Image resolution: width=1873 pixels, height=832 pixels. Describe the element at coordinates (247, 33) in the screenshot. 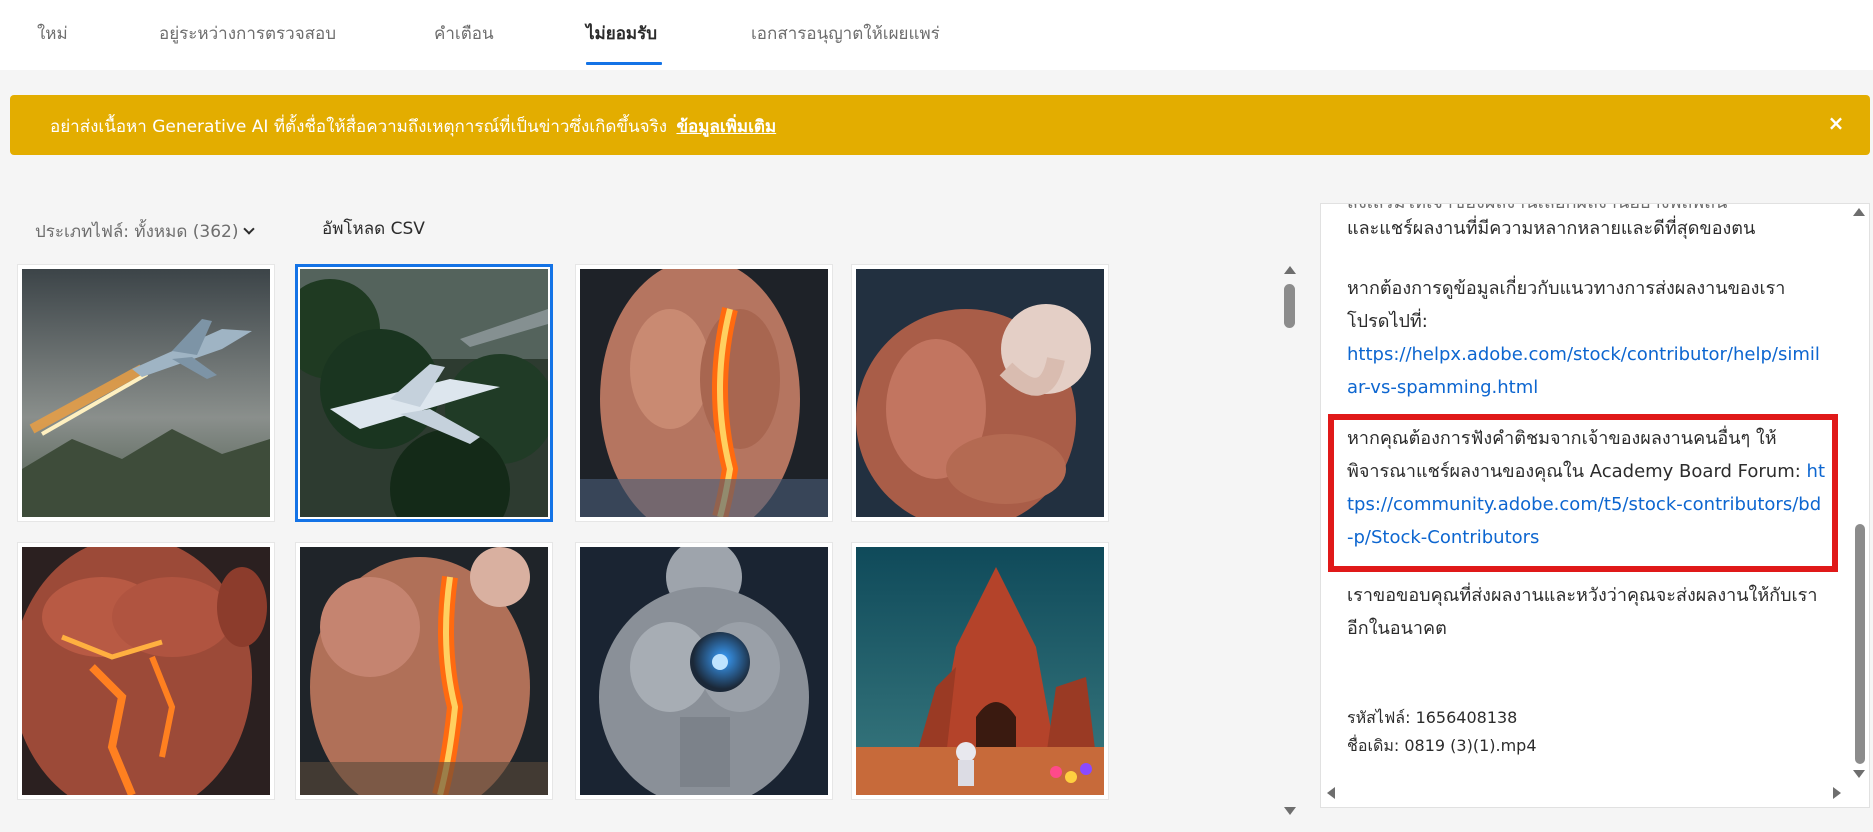

I see `tab-in-review: อยู่ระหว่างการตรวจสอบ` at that location.